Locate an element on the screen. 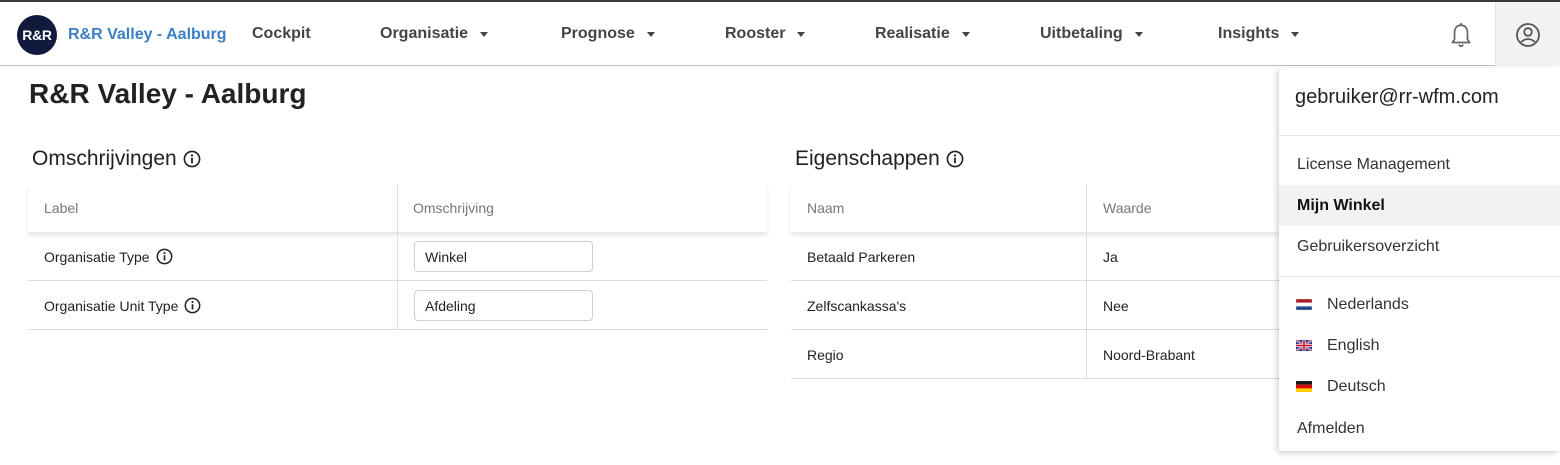 This screenshot has height=465, width=1560. flag-de-icon is located at coordinates (1304, 386).